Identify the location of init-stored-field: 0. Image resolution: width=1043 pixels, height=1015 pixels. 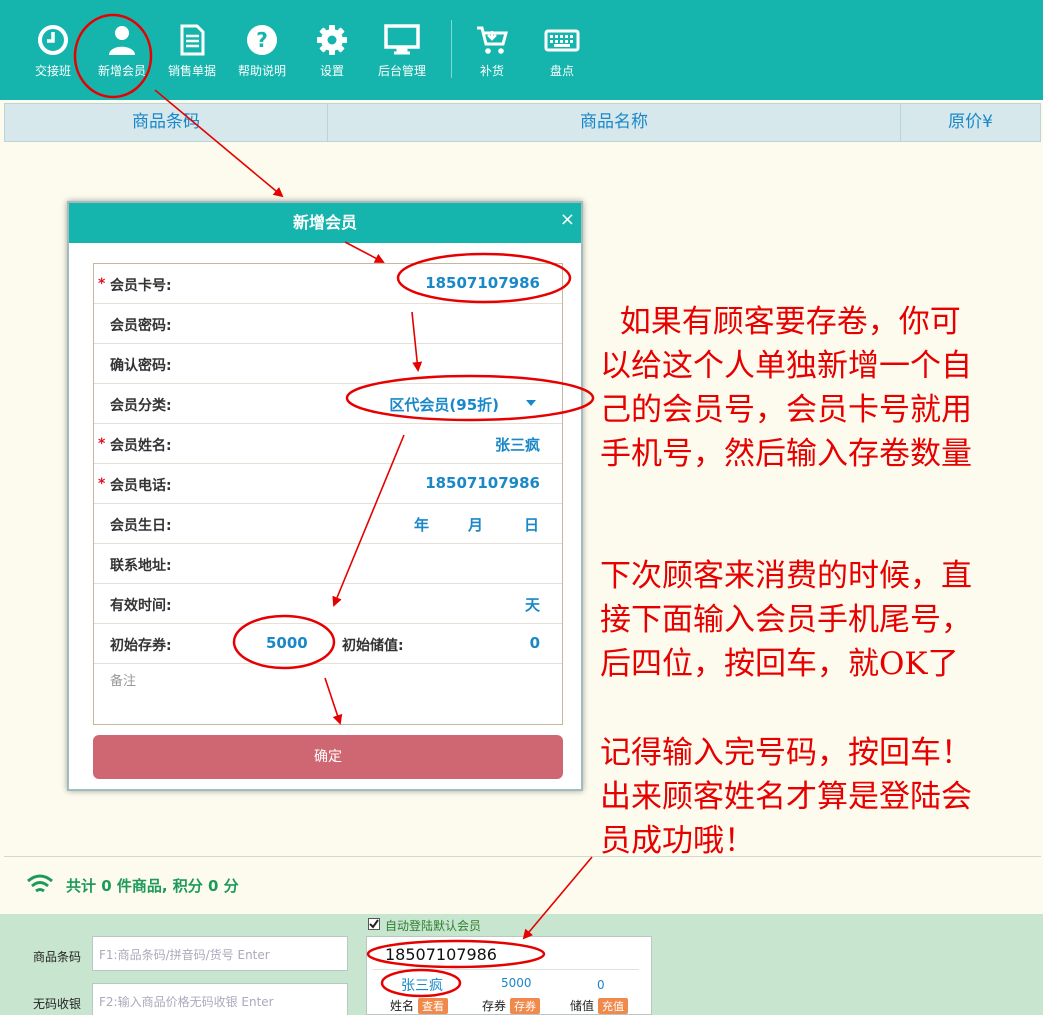
(535, 643).